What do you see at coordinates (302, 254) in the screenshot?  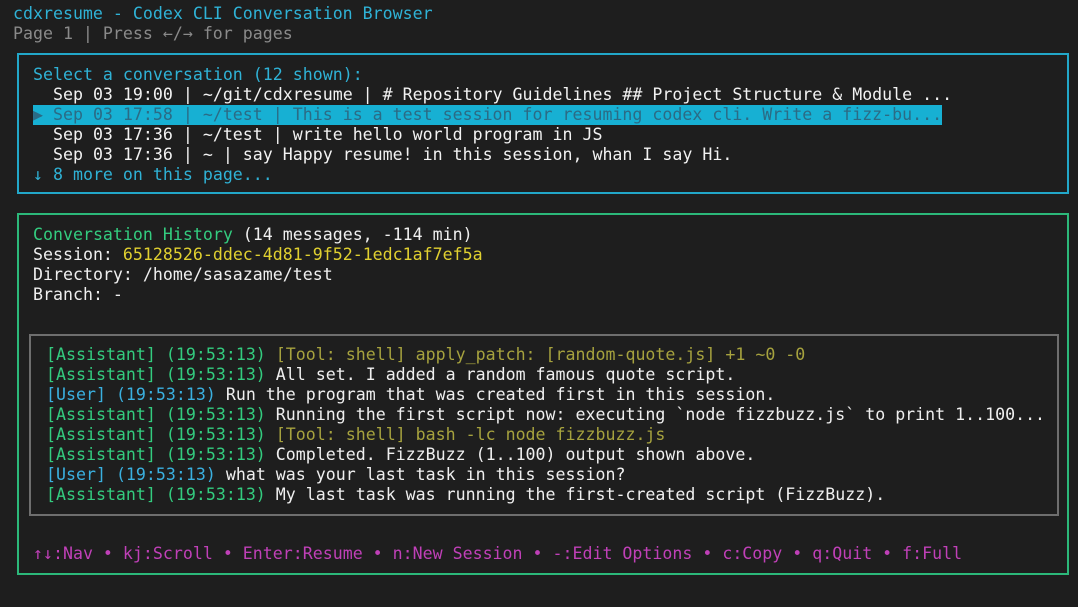 I see `session-id: 65128526-ddec-4d81-9f52-1edc1af7ef5a` at bounding box center [302, 254].